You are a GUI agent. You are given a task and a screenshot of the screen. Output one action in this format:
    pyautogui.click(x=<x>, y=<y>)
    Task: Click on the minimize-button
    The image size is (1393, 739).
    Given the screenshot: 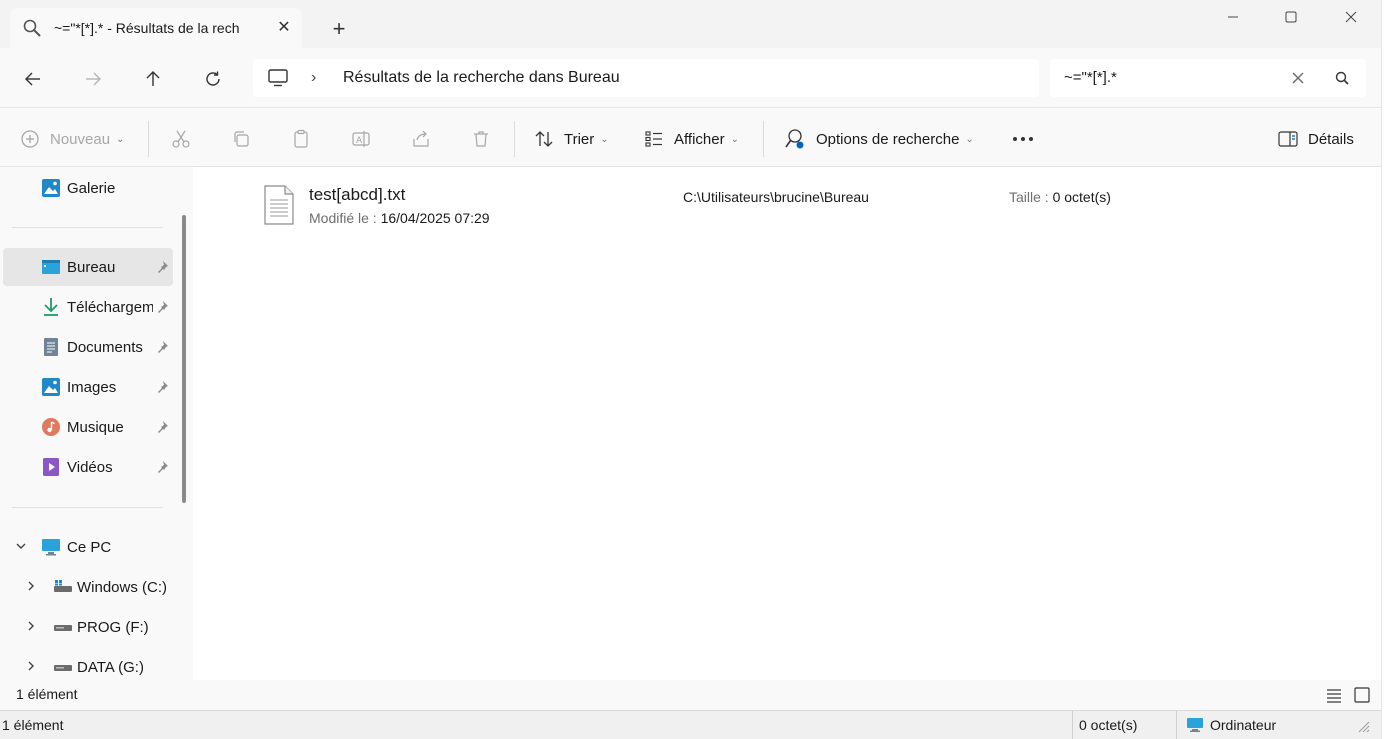 What is the action you would take?
    pyautogui.click(x=1233, y=17)
    